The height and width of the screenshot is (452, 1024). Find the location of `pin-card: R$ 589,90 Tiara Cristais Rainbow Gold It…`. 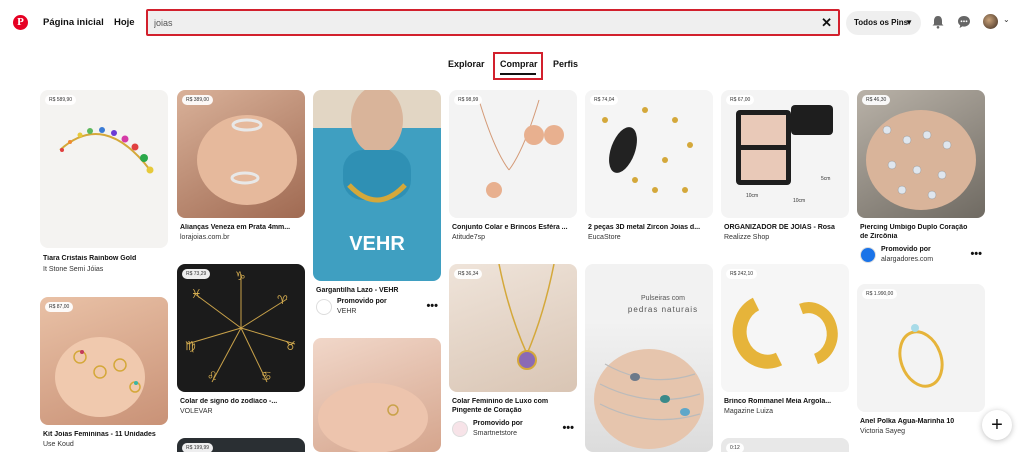

pin-card: R$ 589,90 Tiara Cristais Rainbow Gold It… is located at coordinates (104, 182).